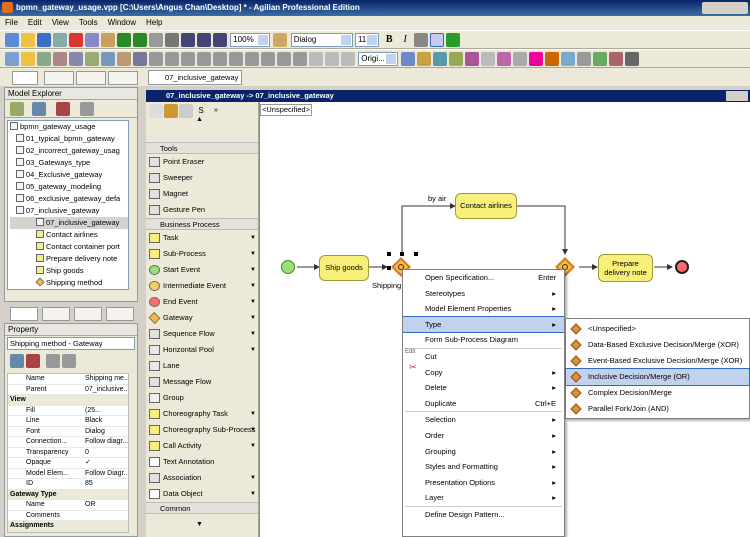 The height and width of the screenshot is (537, 750). Describe the element at coordinates (156, 59) in the screenshot. I see `align-left-icon` at that location.